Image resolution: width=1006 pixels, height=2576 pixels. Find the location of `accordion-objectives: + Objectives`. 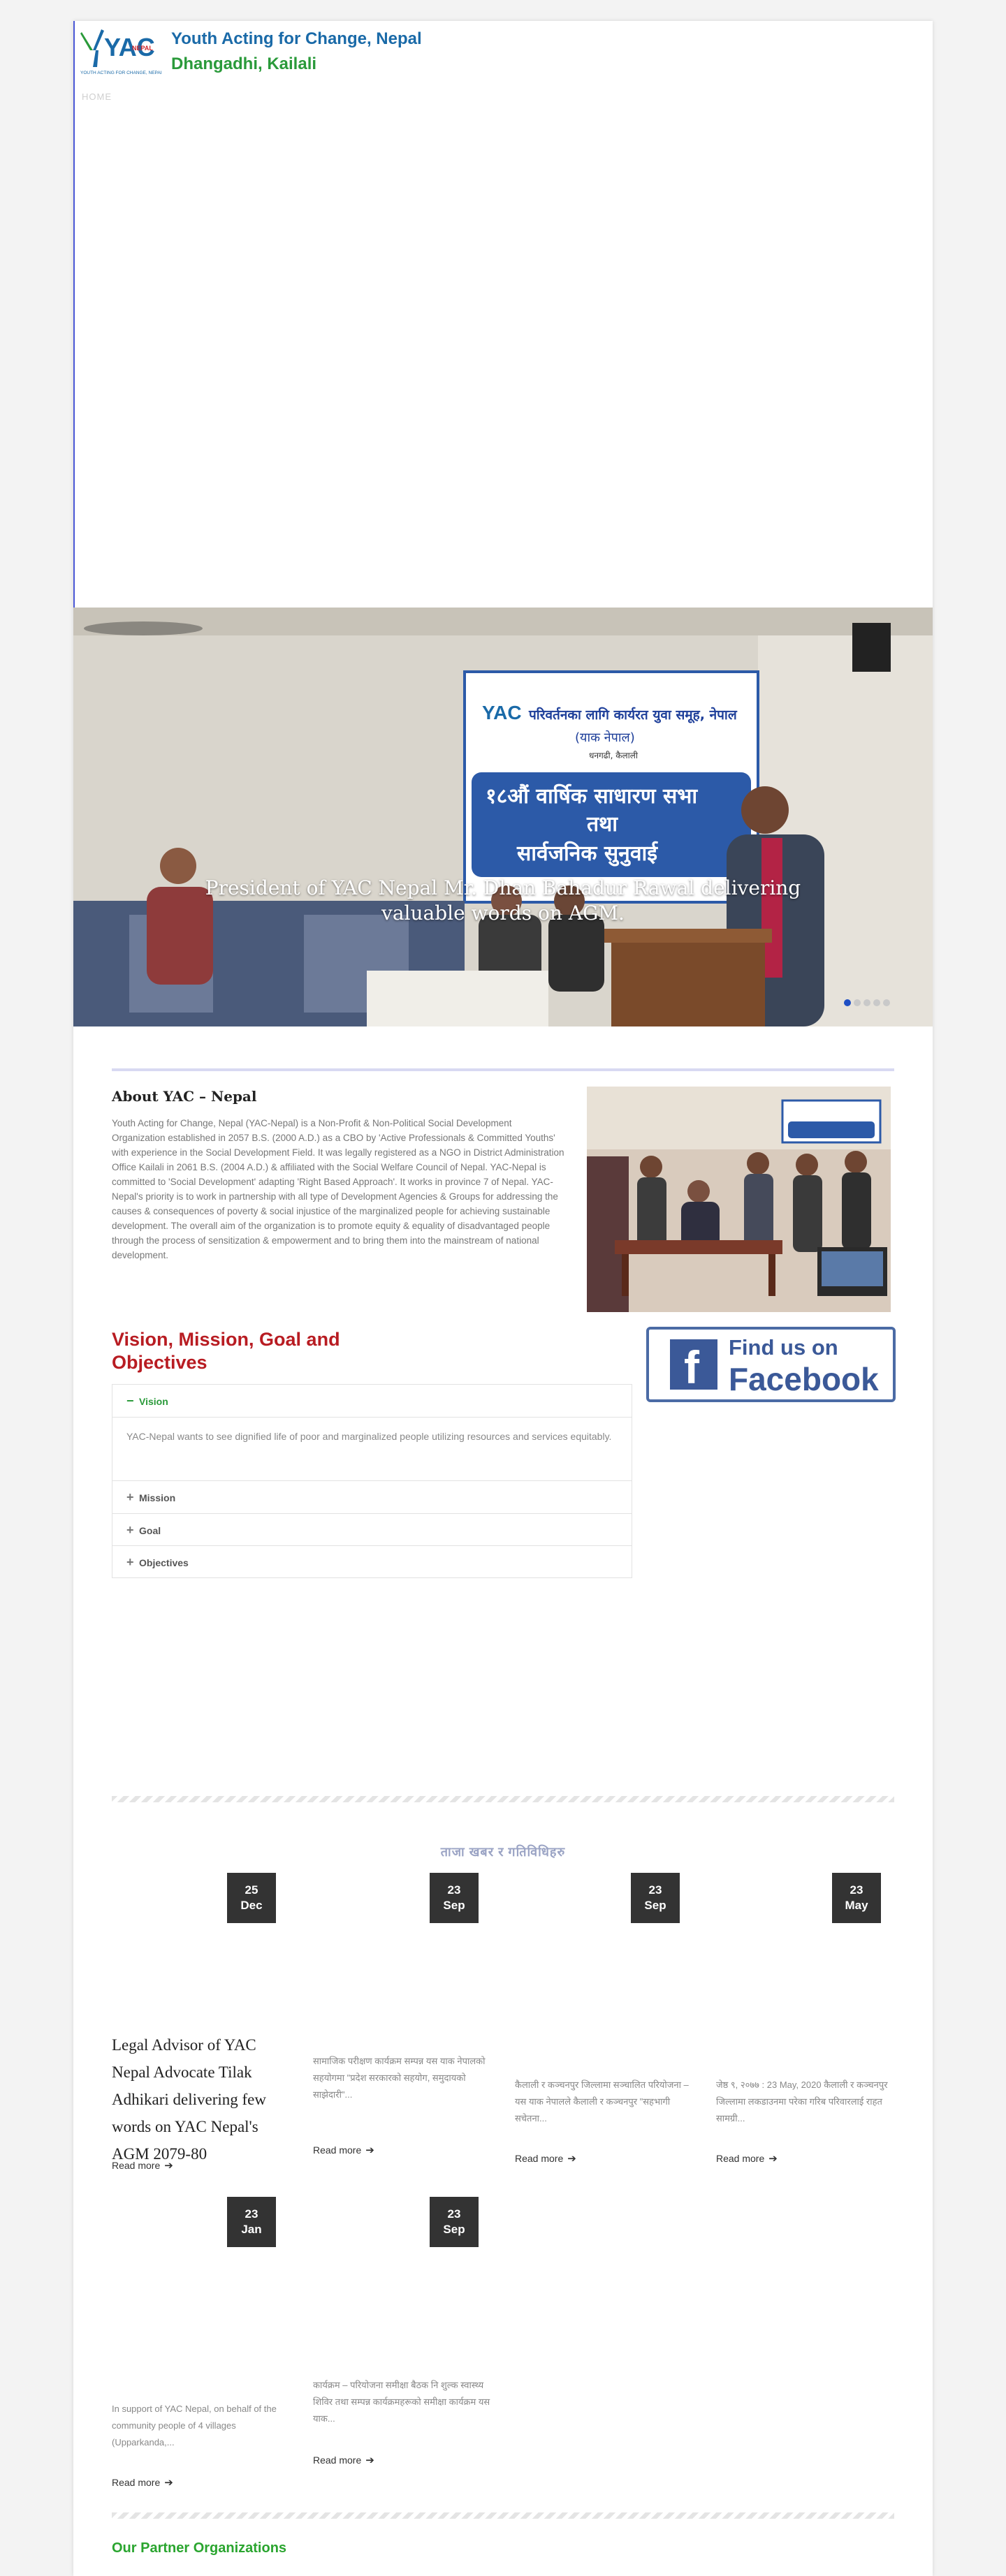

accordion-objectives: + Objectives is located at coordinates (372, 1561).